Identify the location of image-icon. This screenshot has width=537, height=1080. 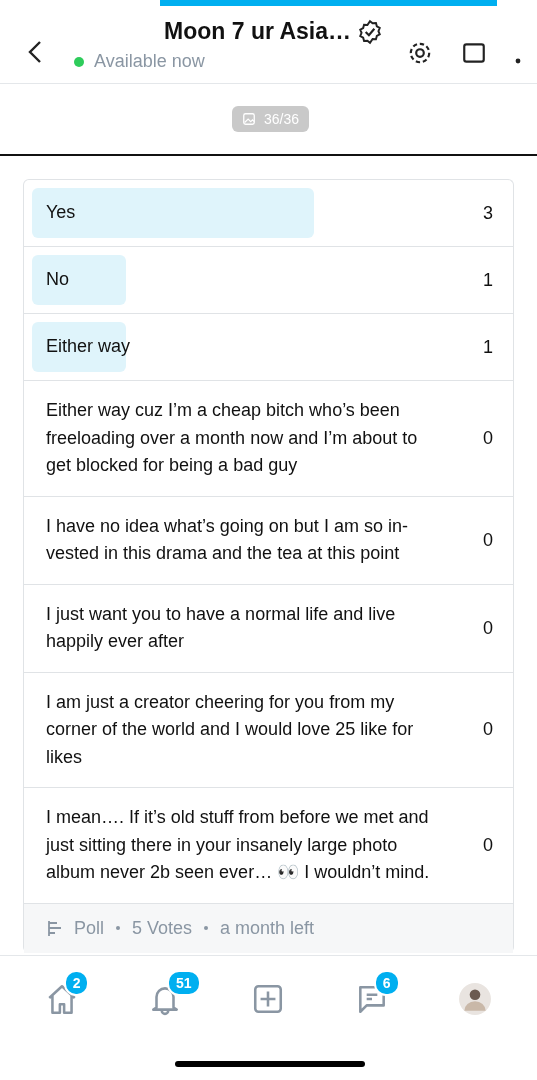
(248, 119).